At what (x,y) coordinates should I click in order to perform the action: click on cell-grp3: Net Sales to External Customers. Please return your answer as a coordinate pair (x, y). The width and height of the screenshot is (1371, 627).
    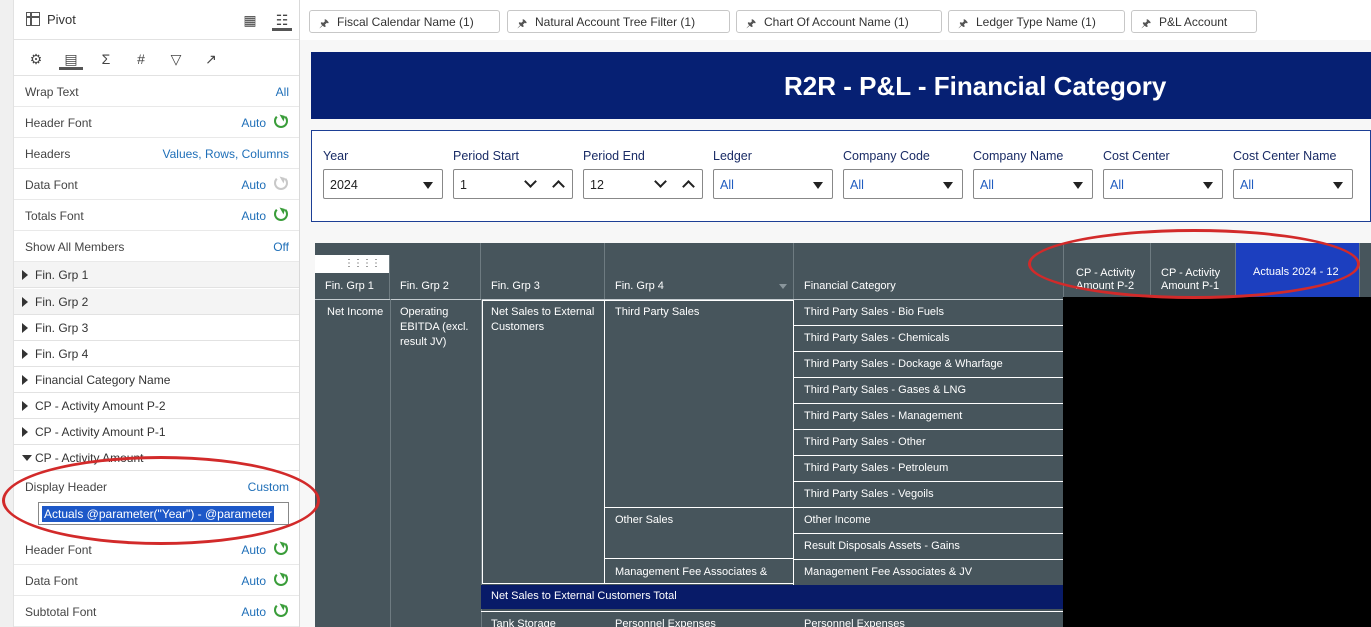
    Looking at the image, I should click on (546, 320).